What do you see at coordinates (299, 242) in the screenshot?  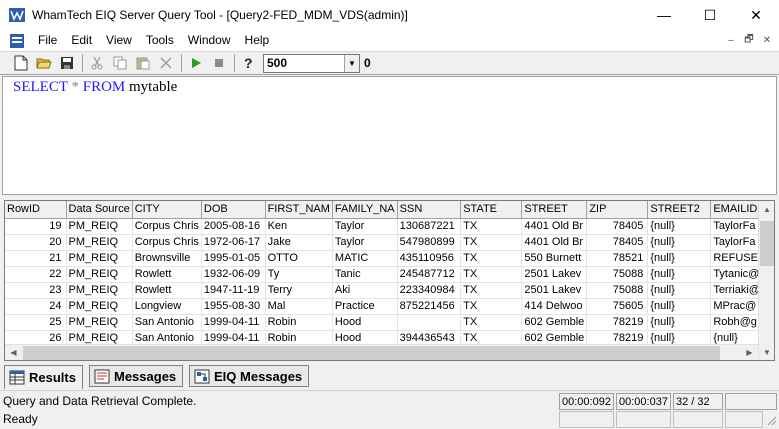 I see `table-cell: Jake` at bounding box center [299, 242].